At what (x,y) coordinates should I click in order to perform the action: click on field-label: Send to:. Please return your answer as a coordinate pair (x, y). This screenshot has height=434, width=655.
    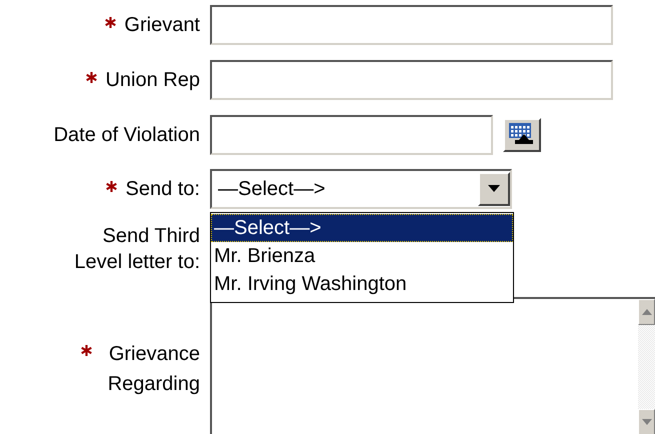
    Looking at the image, I should click on (162, 189).